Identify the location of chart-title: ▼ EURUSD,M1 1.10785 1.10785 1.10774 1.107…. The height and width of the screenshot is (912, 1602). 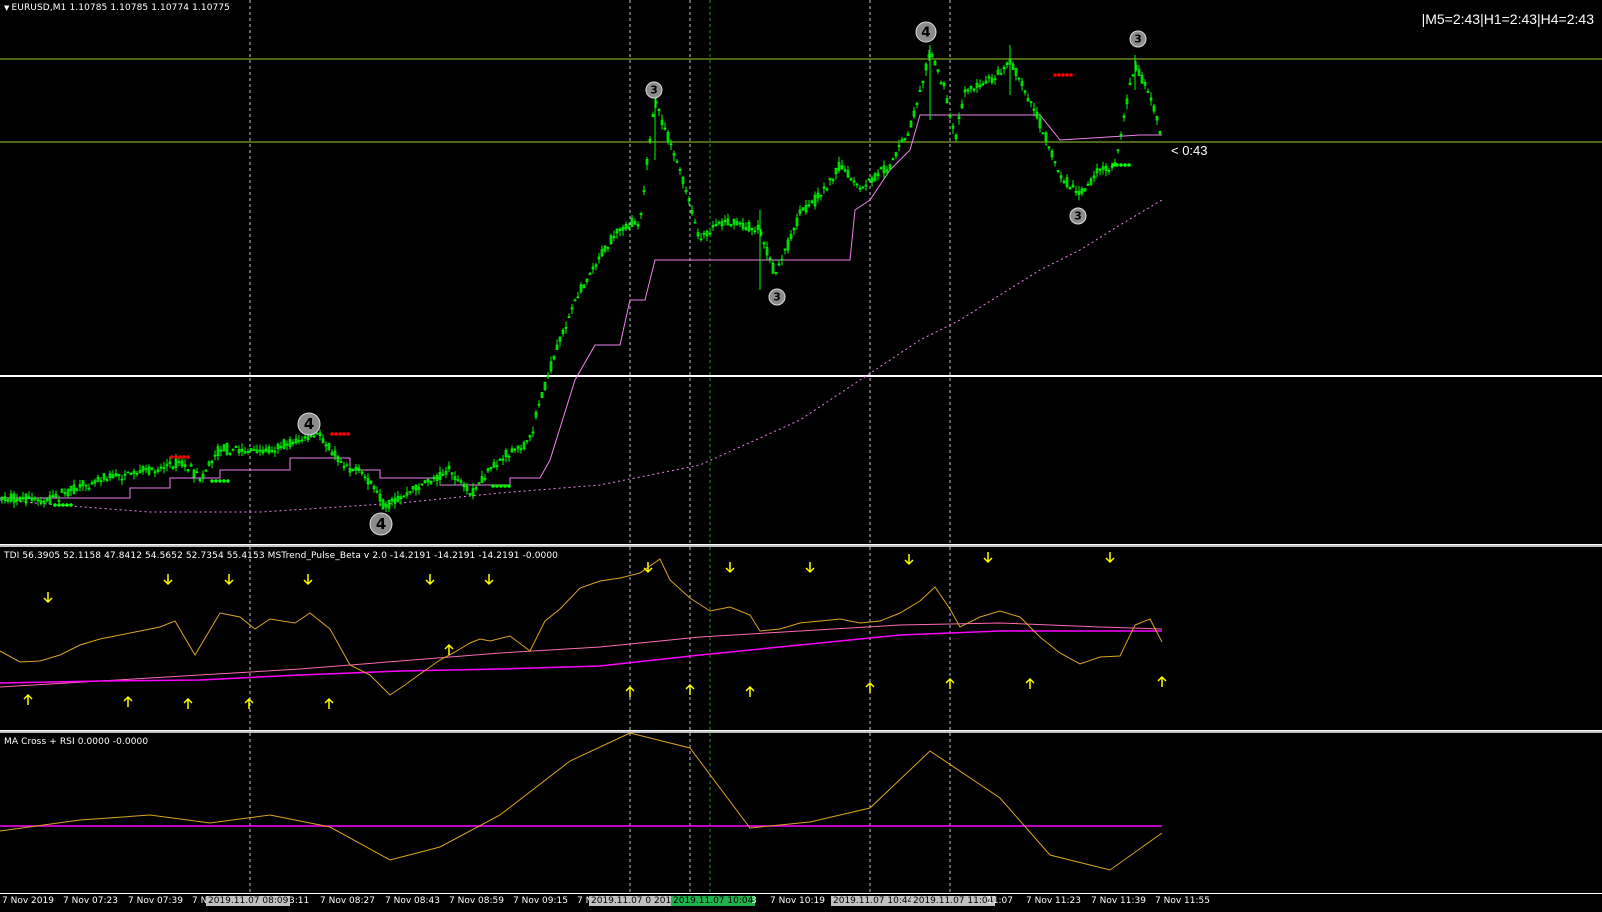
(117, 8).